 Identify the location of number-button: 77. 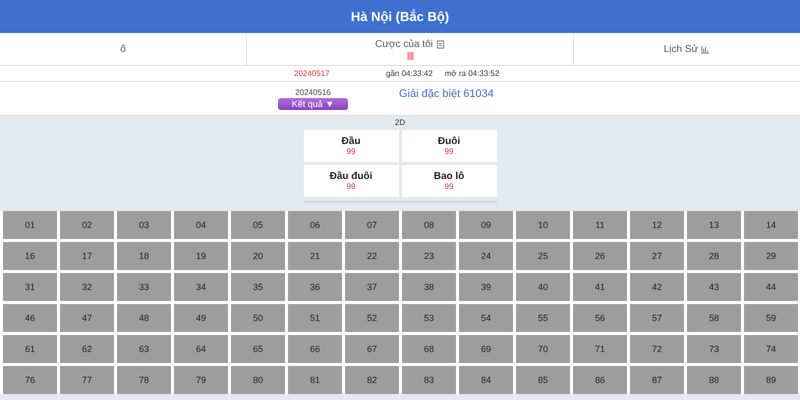
(87, 380).